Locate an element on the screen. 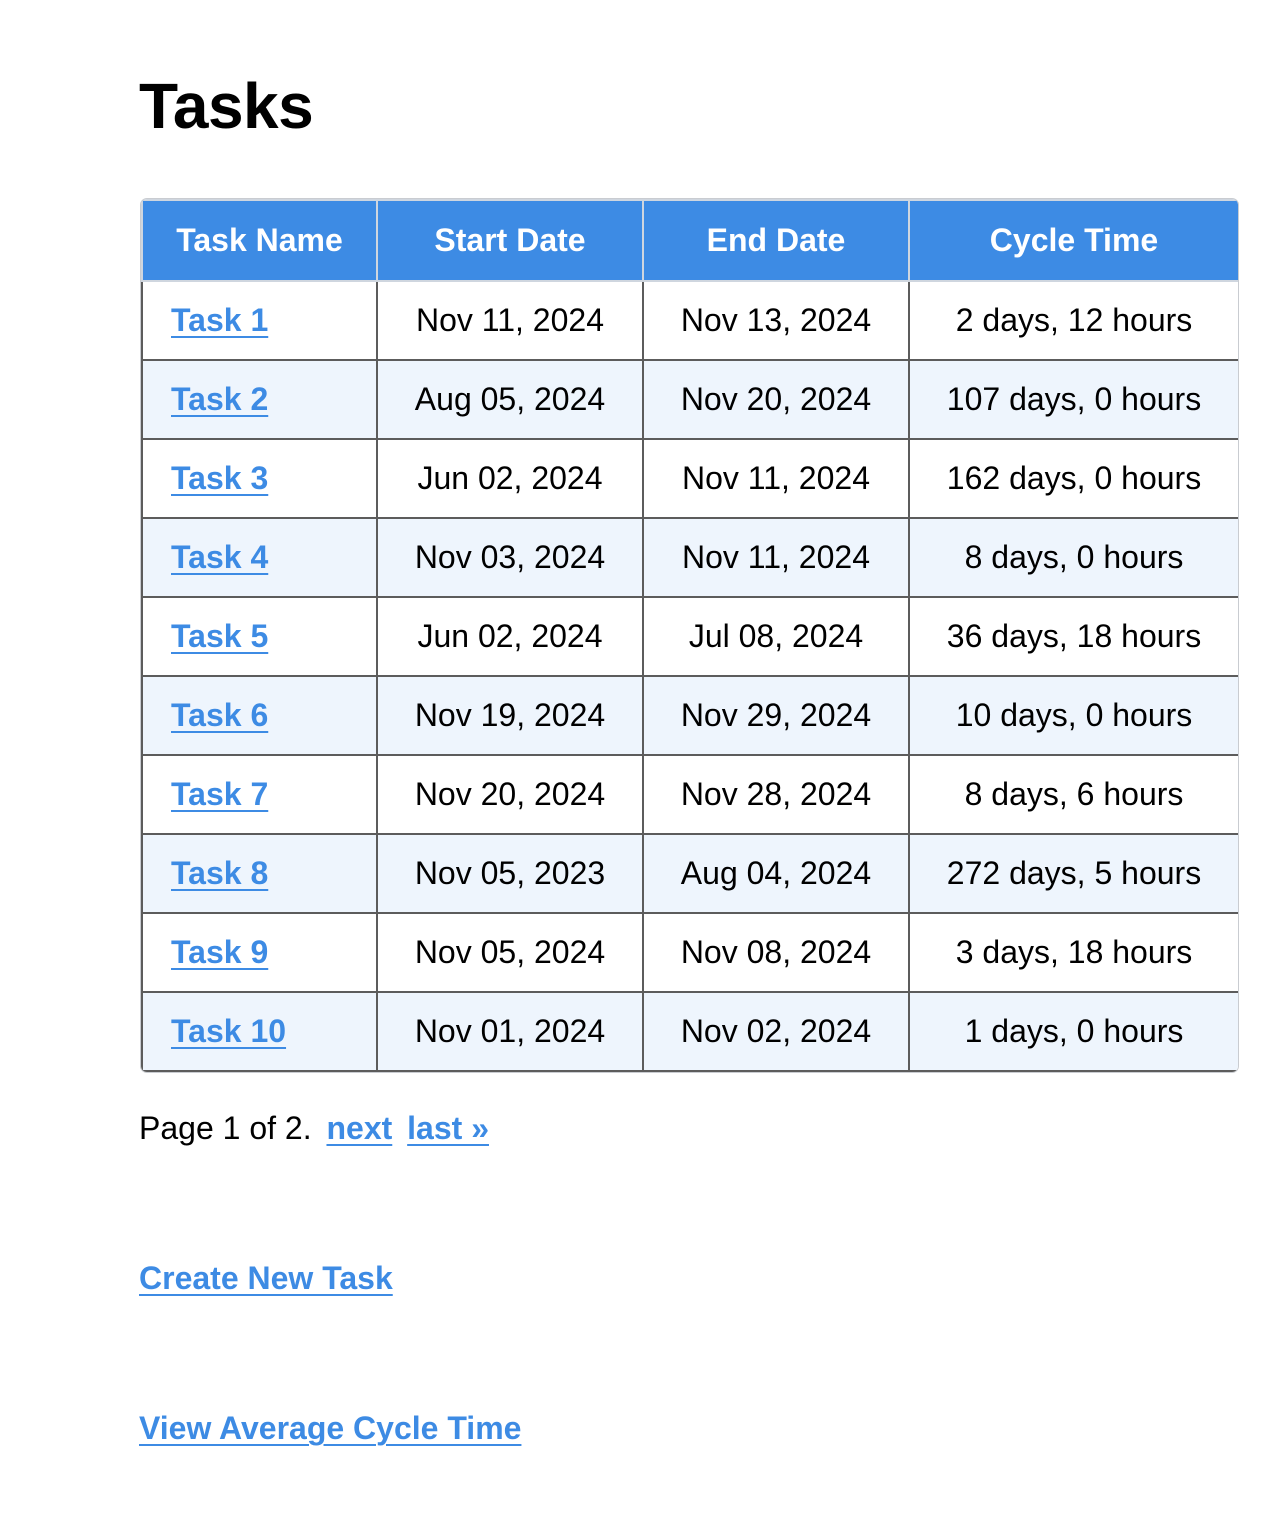 The width and height of the screenshot is (1264, 1530). task-name-cell: Task 9 is located at coordinates (259, 952).